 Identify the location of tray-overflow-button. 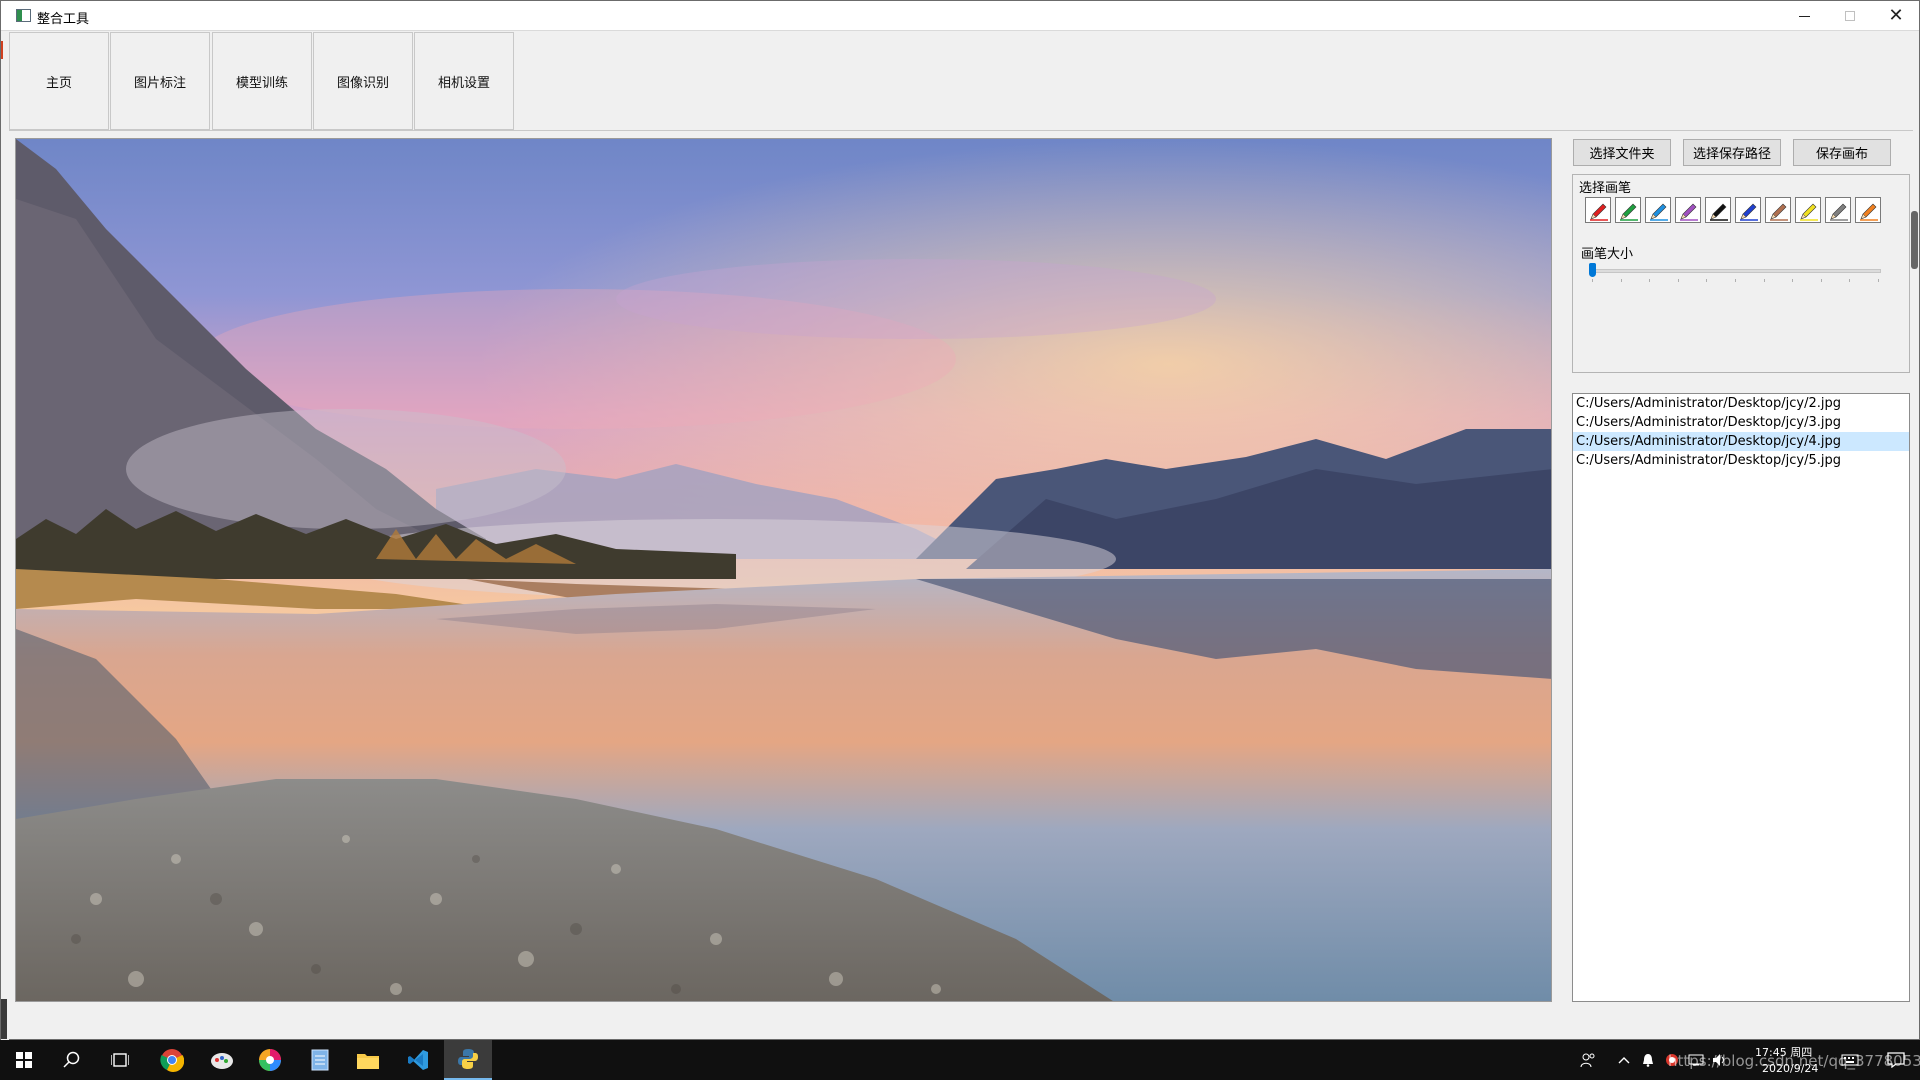
(1624, 1060).